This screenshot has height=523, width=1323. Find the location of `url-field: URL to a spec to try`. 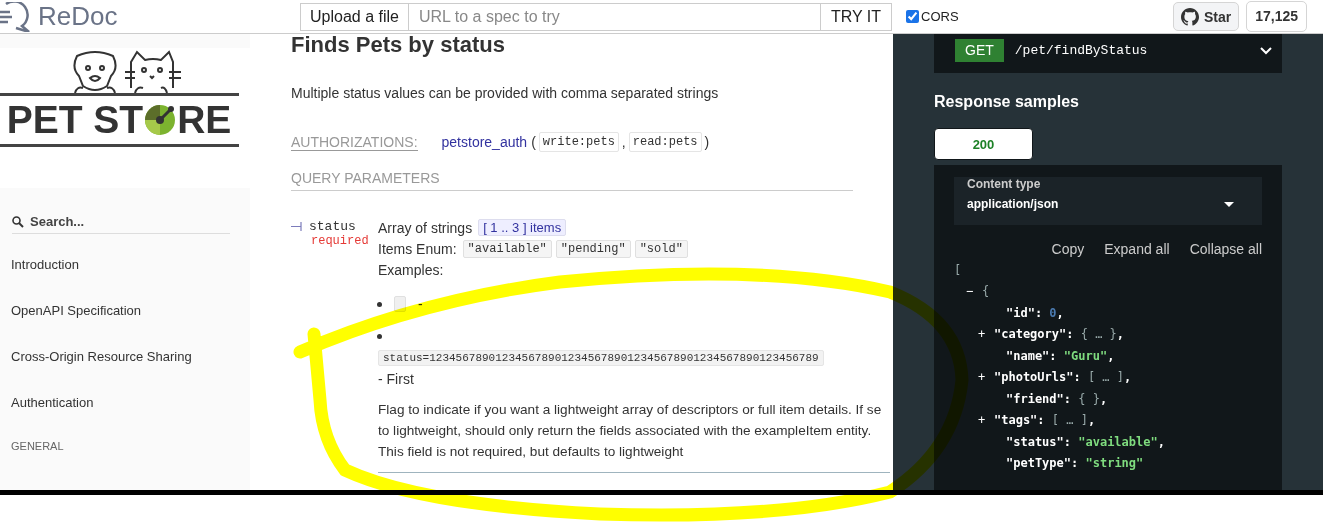

url-field: URL to a spec to try is located at coordinates (614, 16).